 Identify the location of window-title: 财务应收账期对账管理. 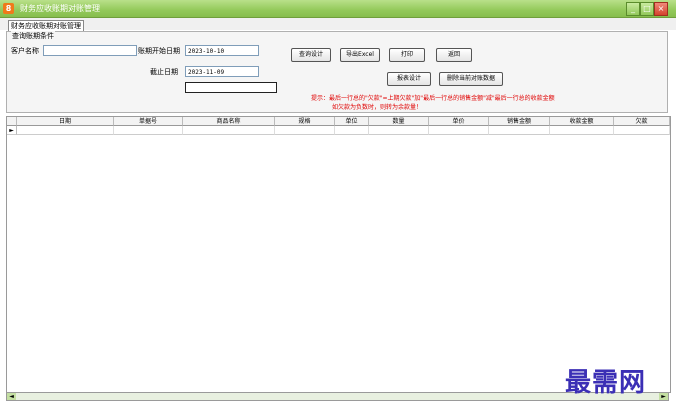
(60, 8).